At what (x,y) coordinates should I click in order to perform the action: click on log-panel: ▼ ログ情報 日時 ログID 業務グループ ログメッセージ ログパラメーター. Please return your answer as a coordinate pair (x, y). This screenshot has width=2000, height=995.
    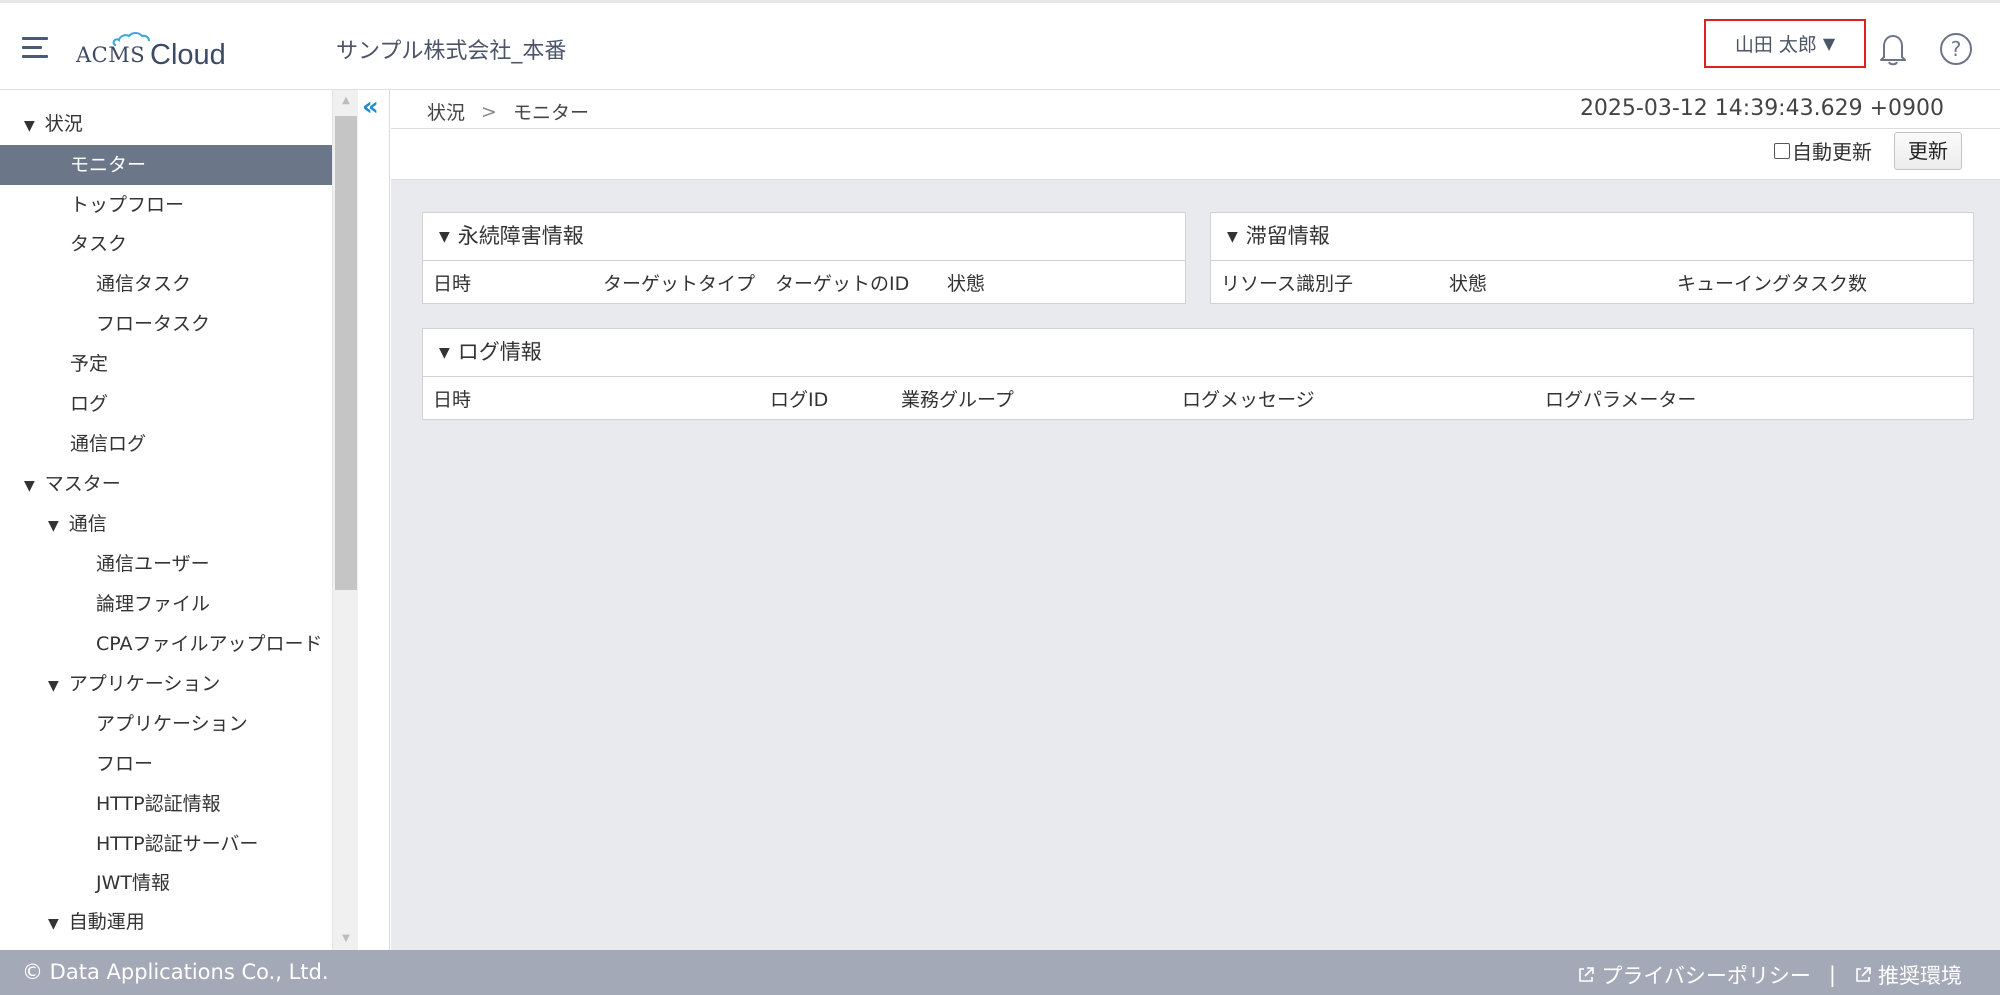
    Looking at the image, I should click on (1198, 374).